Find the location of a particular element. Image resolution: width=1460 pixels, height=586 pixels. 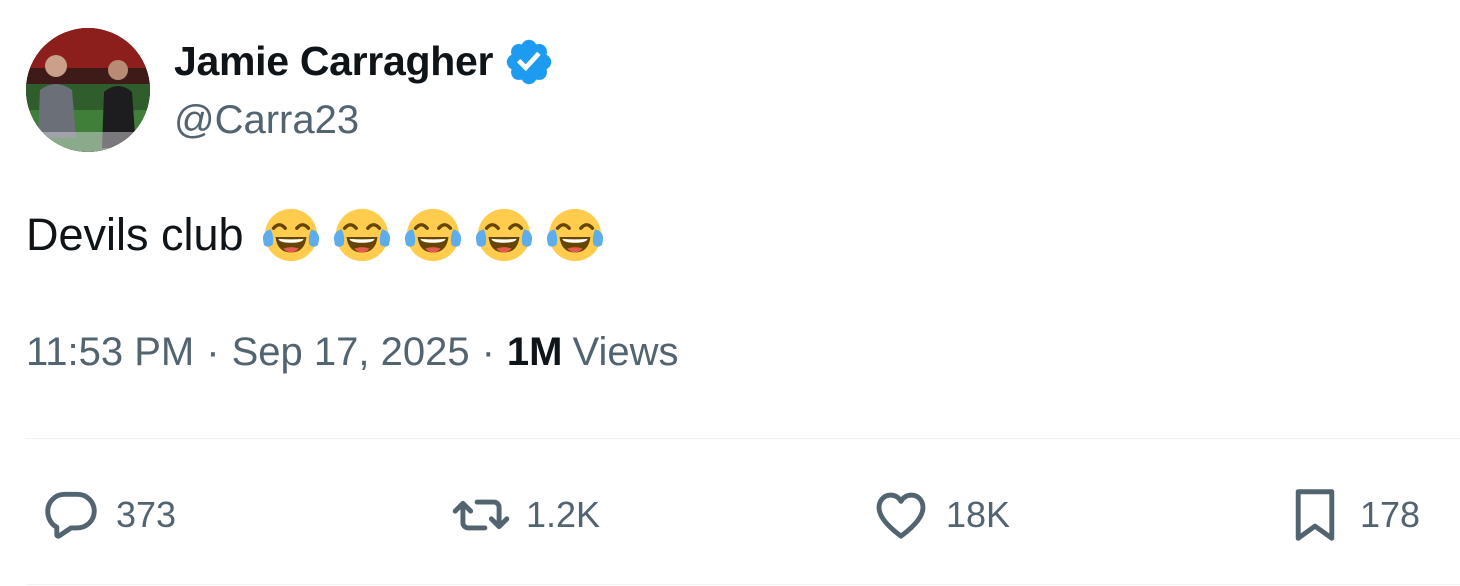

tweet-text: Devils club is located at coordinates (316, 235).